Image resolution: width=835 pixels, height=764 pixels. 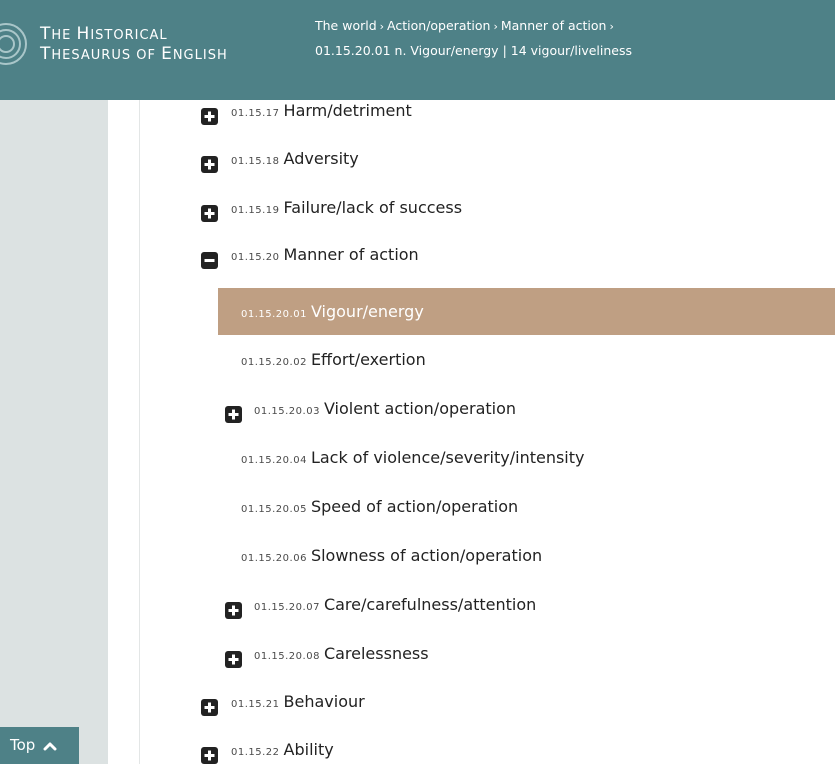 What do you see at coordinates (447, 457) in the screenshot?
I see `category-label: Lack of violence/severity/intensity` at bounding box center [447, 457].